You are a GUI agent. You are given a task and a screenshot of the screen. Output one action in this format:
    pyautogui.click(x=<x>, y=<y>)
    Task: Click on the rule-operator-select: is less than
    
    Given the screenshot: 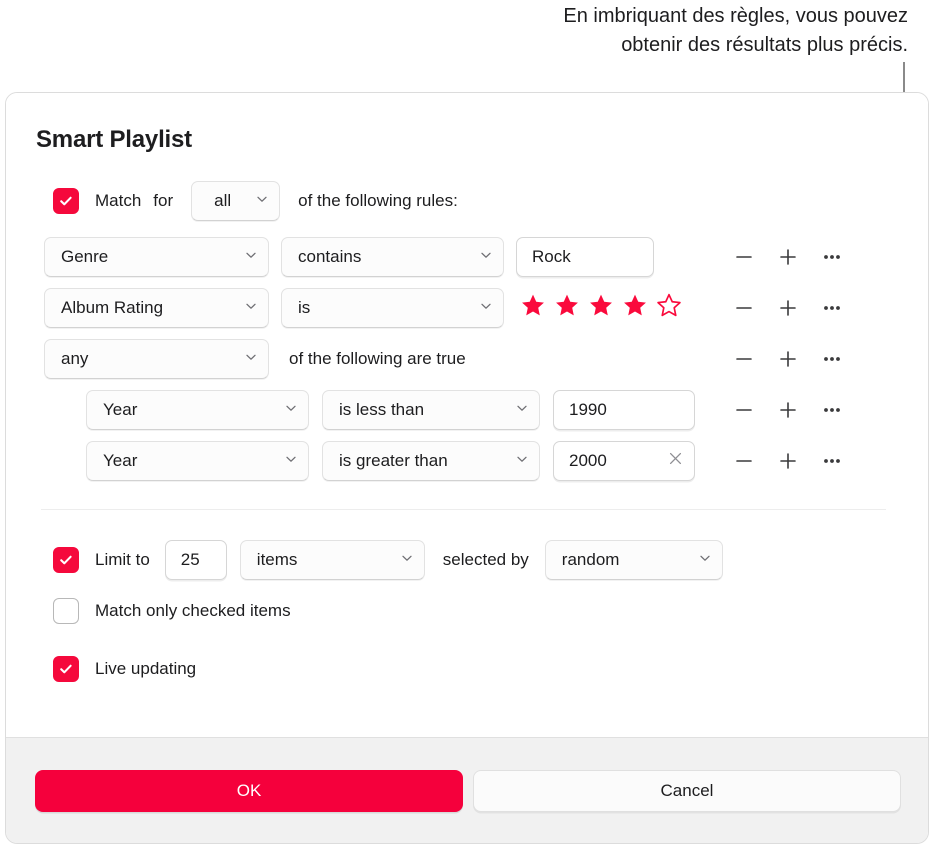 What is the action you would take?
    pyautogui.click(x=431, y=410)
    